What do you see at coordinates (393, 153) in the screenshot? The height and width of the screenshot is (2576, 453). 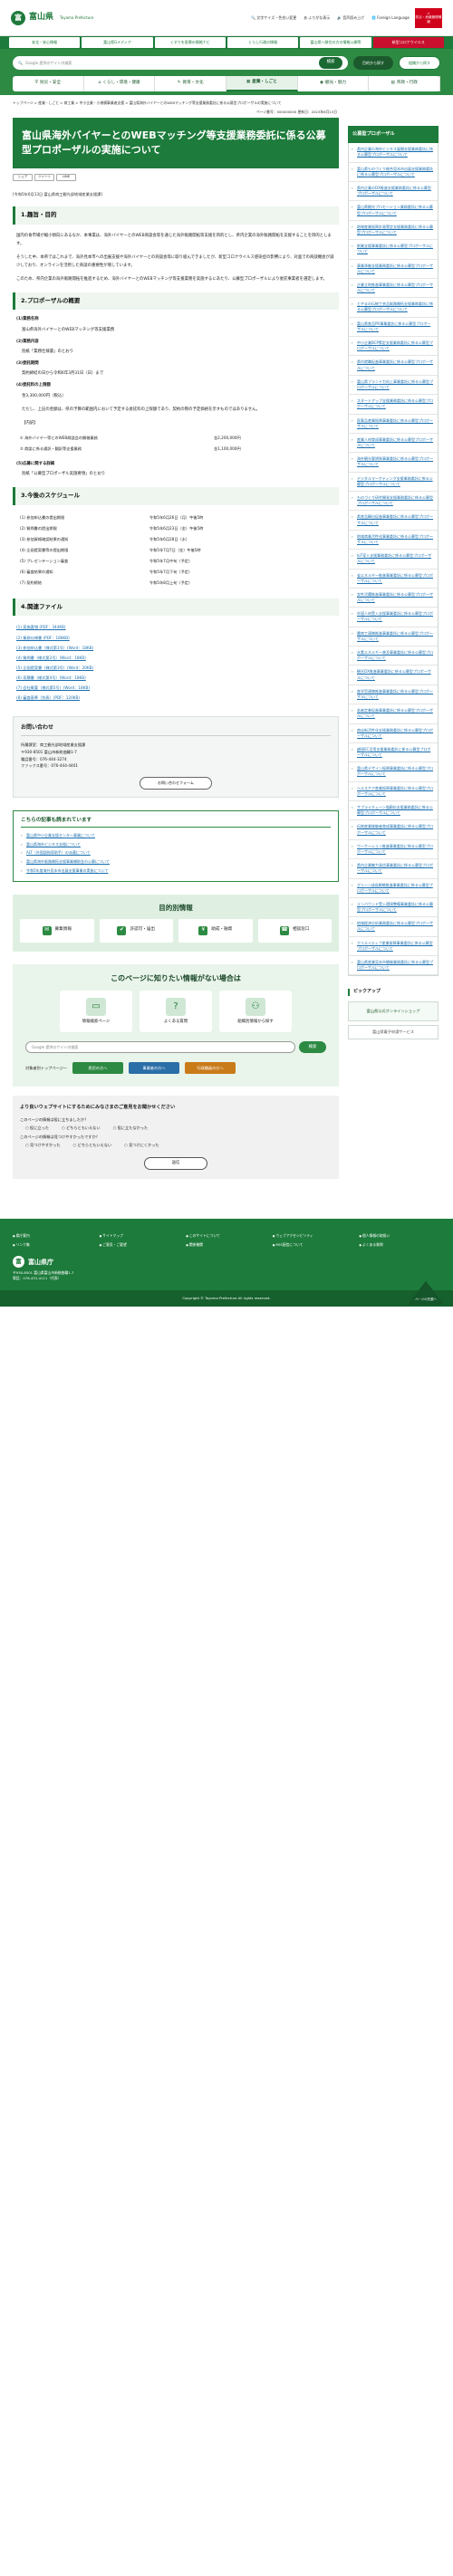 I see `sidebar-link: 県内企業の海外ビジネス展開支援業務委託に係る公募型プロポーザルについて` at bounding box center [393, 153].